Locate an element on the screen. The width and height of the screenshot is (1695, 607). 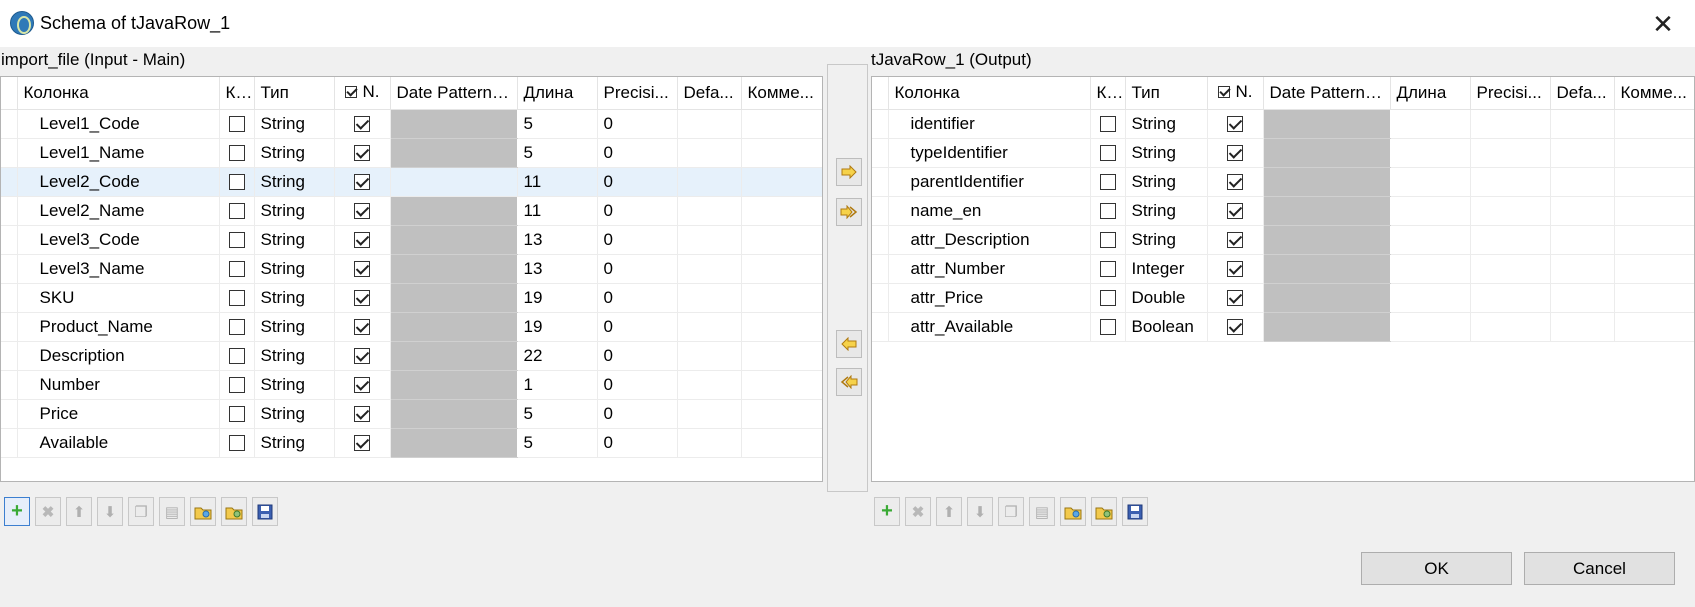
length-cell: 11 is located at coordinates (557, 211).